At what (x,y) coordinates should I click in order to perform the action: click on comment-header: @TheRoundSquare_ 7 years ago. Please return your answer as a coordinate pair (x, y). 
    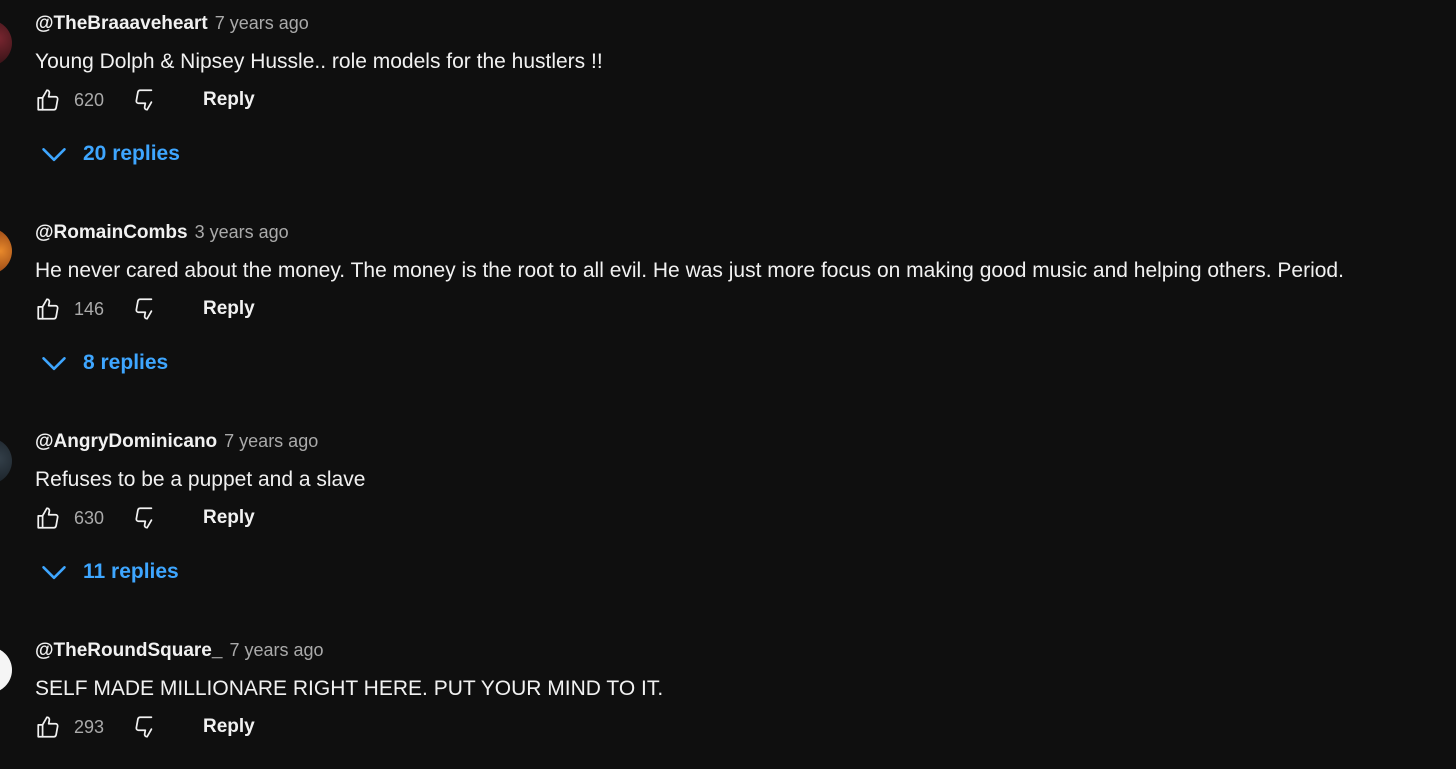
    Looking at the image, I should click on (179, 653).